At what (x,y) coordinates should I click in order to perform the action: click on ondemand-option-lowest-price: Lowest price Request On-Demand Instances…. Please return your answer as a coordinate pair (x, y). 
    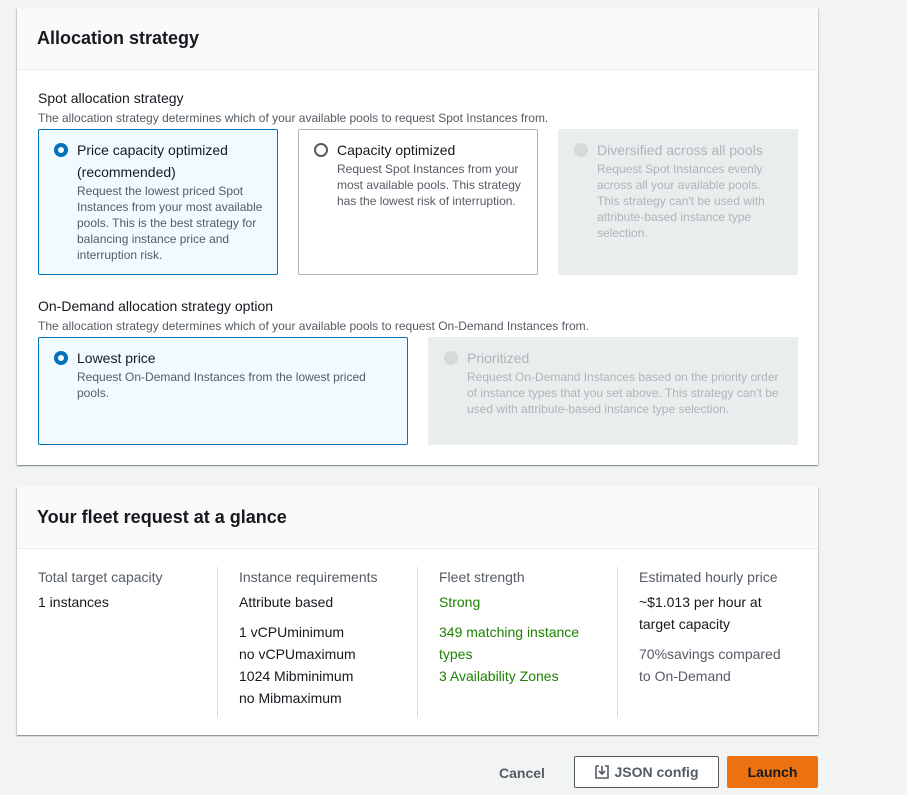
    Looking at the image, I should click on (223, 391).